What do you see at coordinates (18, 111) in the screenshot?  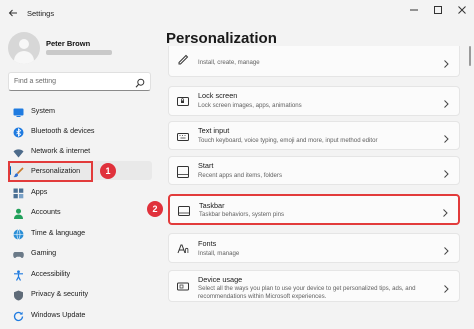 I see `monitor-icon` at bounding box center [18, 111].